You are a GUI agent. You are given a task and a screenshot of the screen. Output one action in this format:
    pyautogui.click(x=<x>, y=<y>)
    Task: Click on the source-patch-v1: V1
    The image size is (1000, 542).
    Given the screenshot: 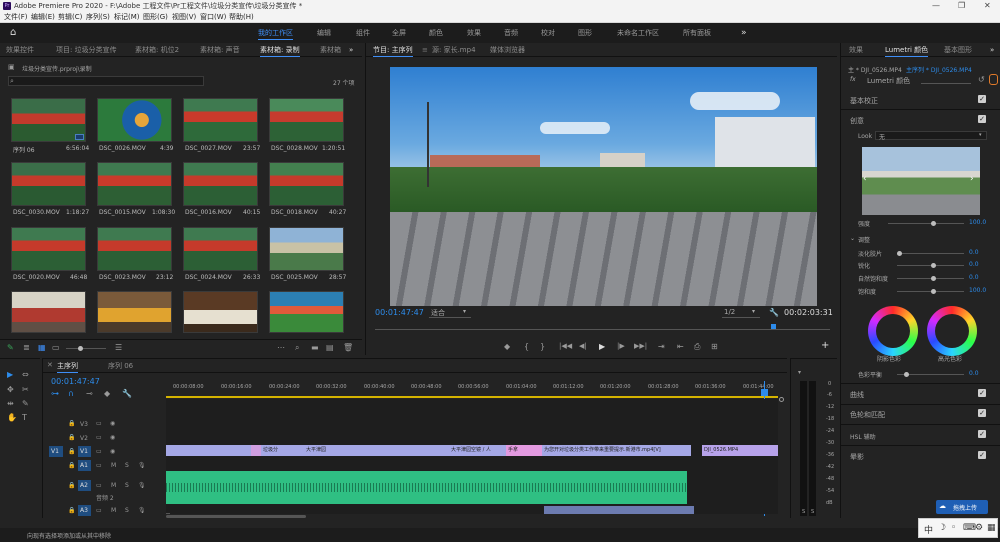 What is the action you would take?
    pyautogui.click(x=56, y=451)
    